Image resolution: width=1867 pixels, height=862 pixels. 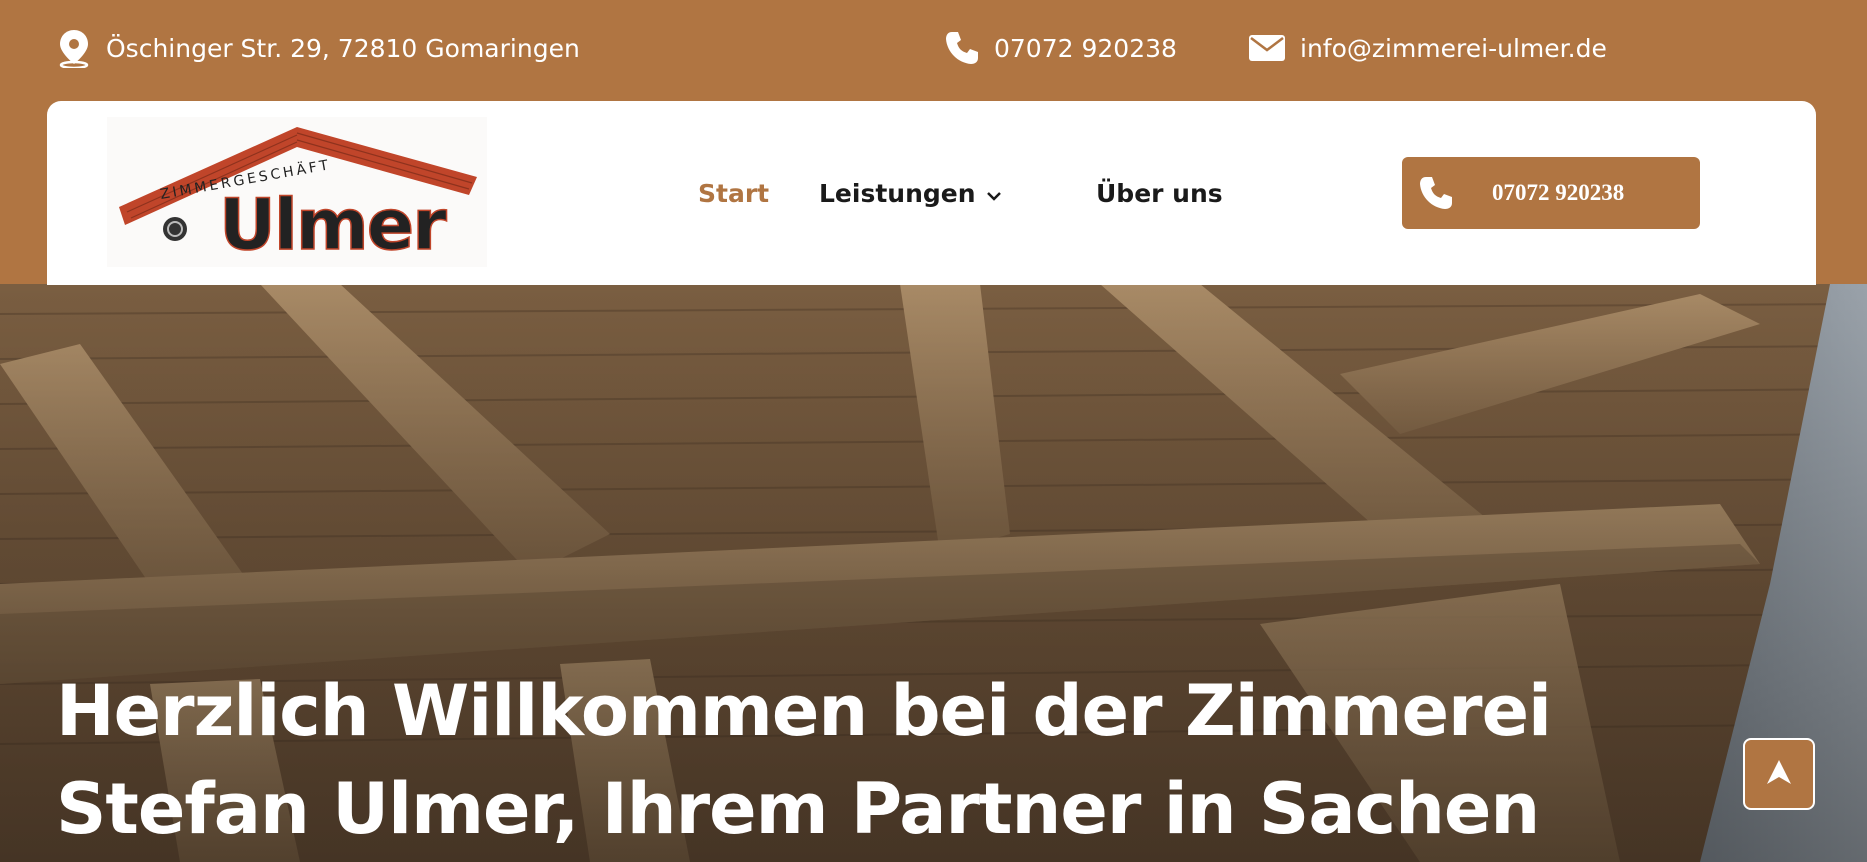 What do you see at coordinates (1558, 192) in the screenshot?
I see `header-call-label: 07072 920238` at bounding box center [1558, 192].